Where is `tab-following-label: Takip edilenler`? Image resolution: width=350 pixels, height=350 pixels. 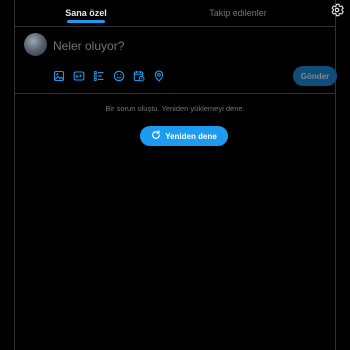
tab-following-label: Takip edilenler is located at coordinates (238, 13).